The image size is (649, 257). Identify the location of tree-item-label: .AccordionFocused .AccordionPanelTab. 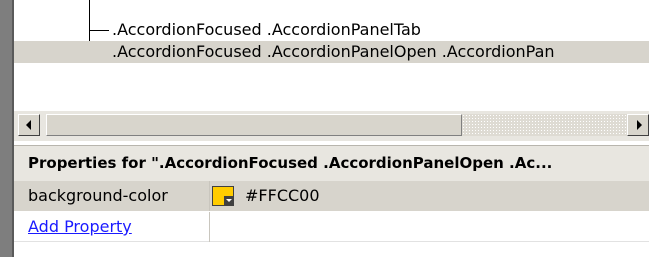
(266, 29).